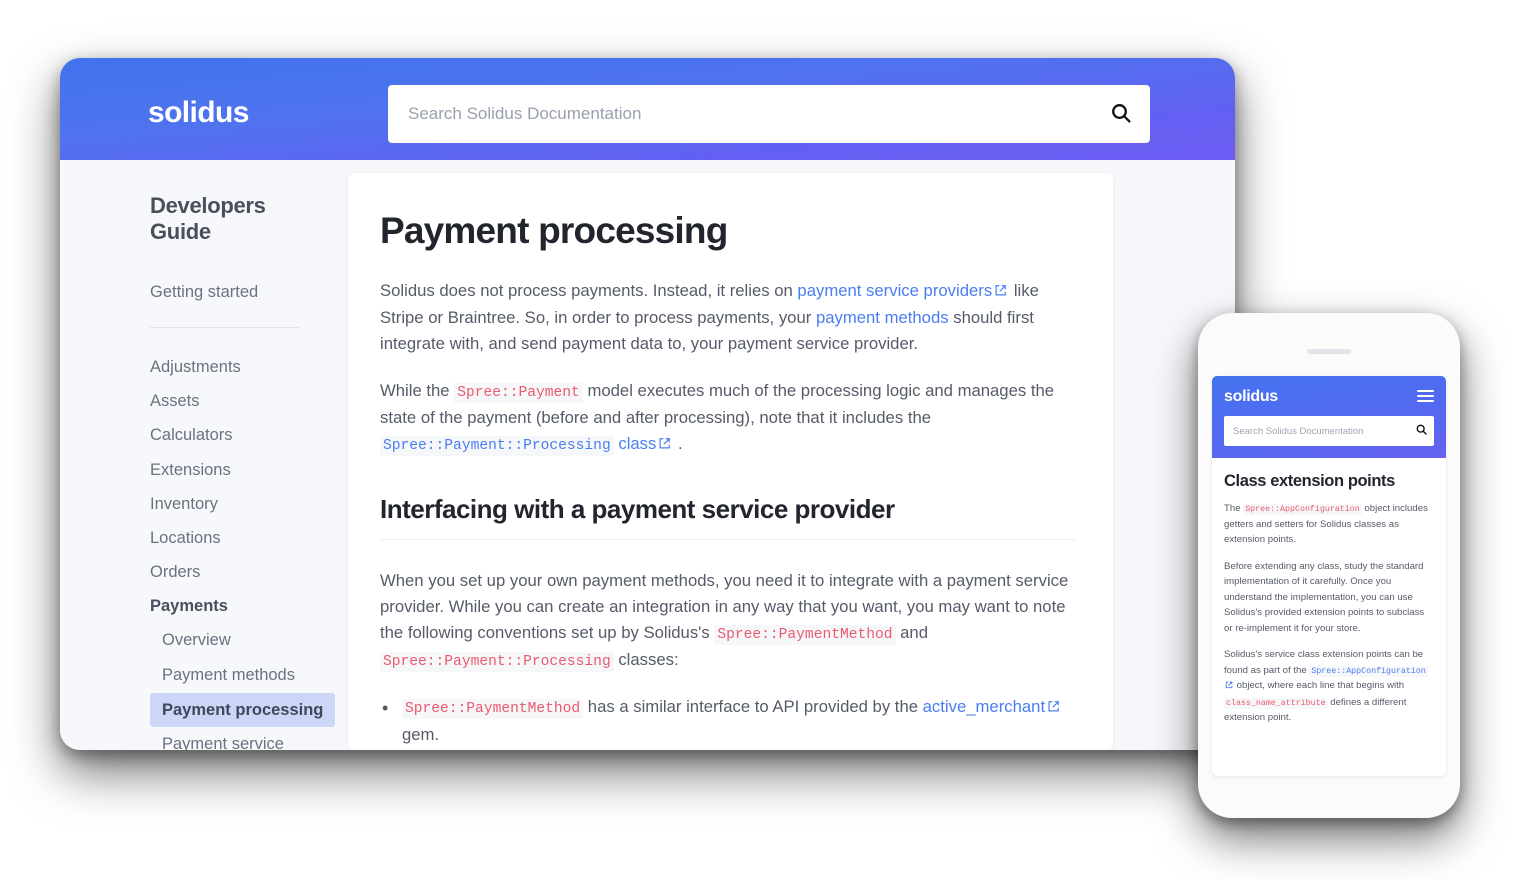 Image resolution: width=1520 pixels, height=880 pixels. What do you see at coordinates (237, 538) in the screenshot?
I see `sidebar-item-locations: Locations` at bounding box center [237, 538].